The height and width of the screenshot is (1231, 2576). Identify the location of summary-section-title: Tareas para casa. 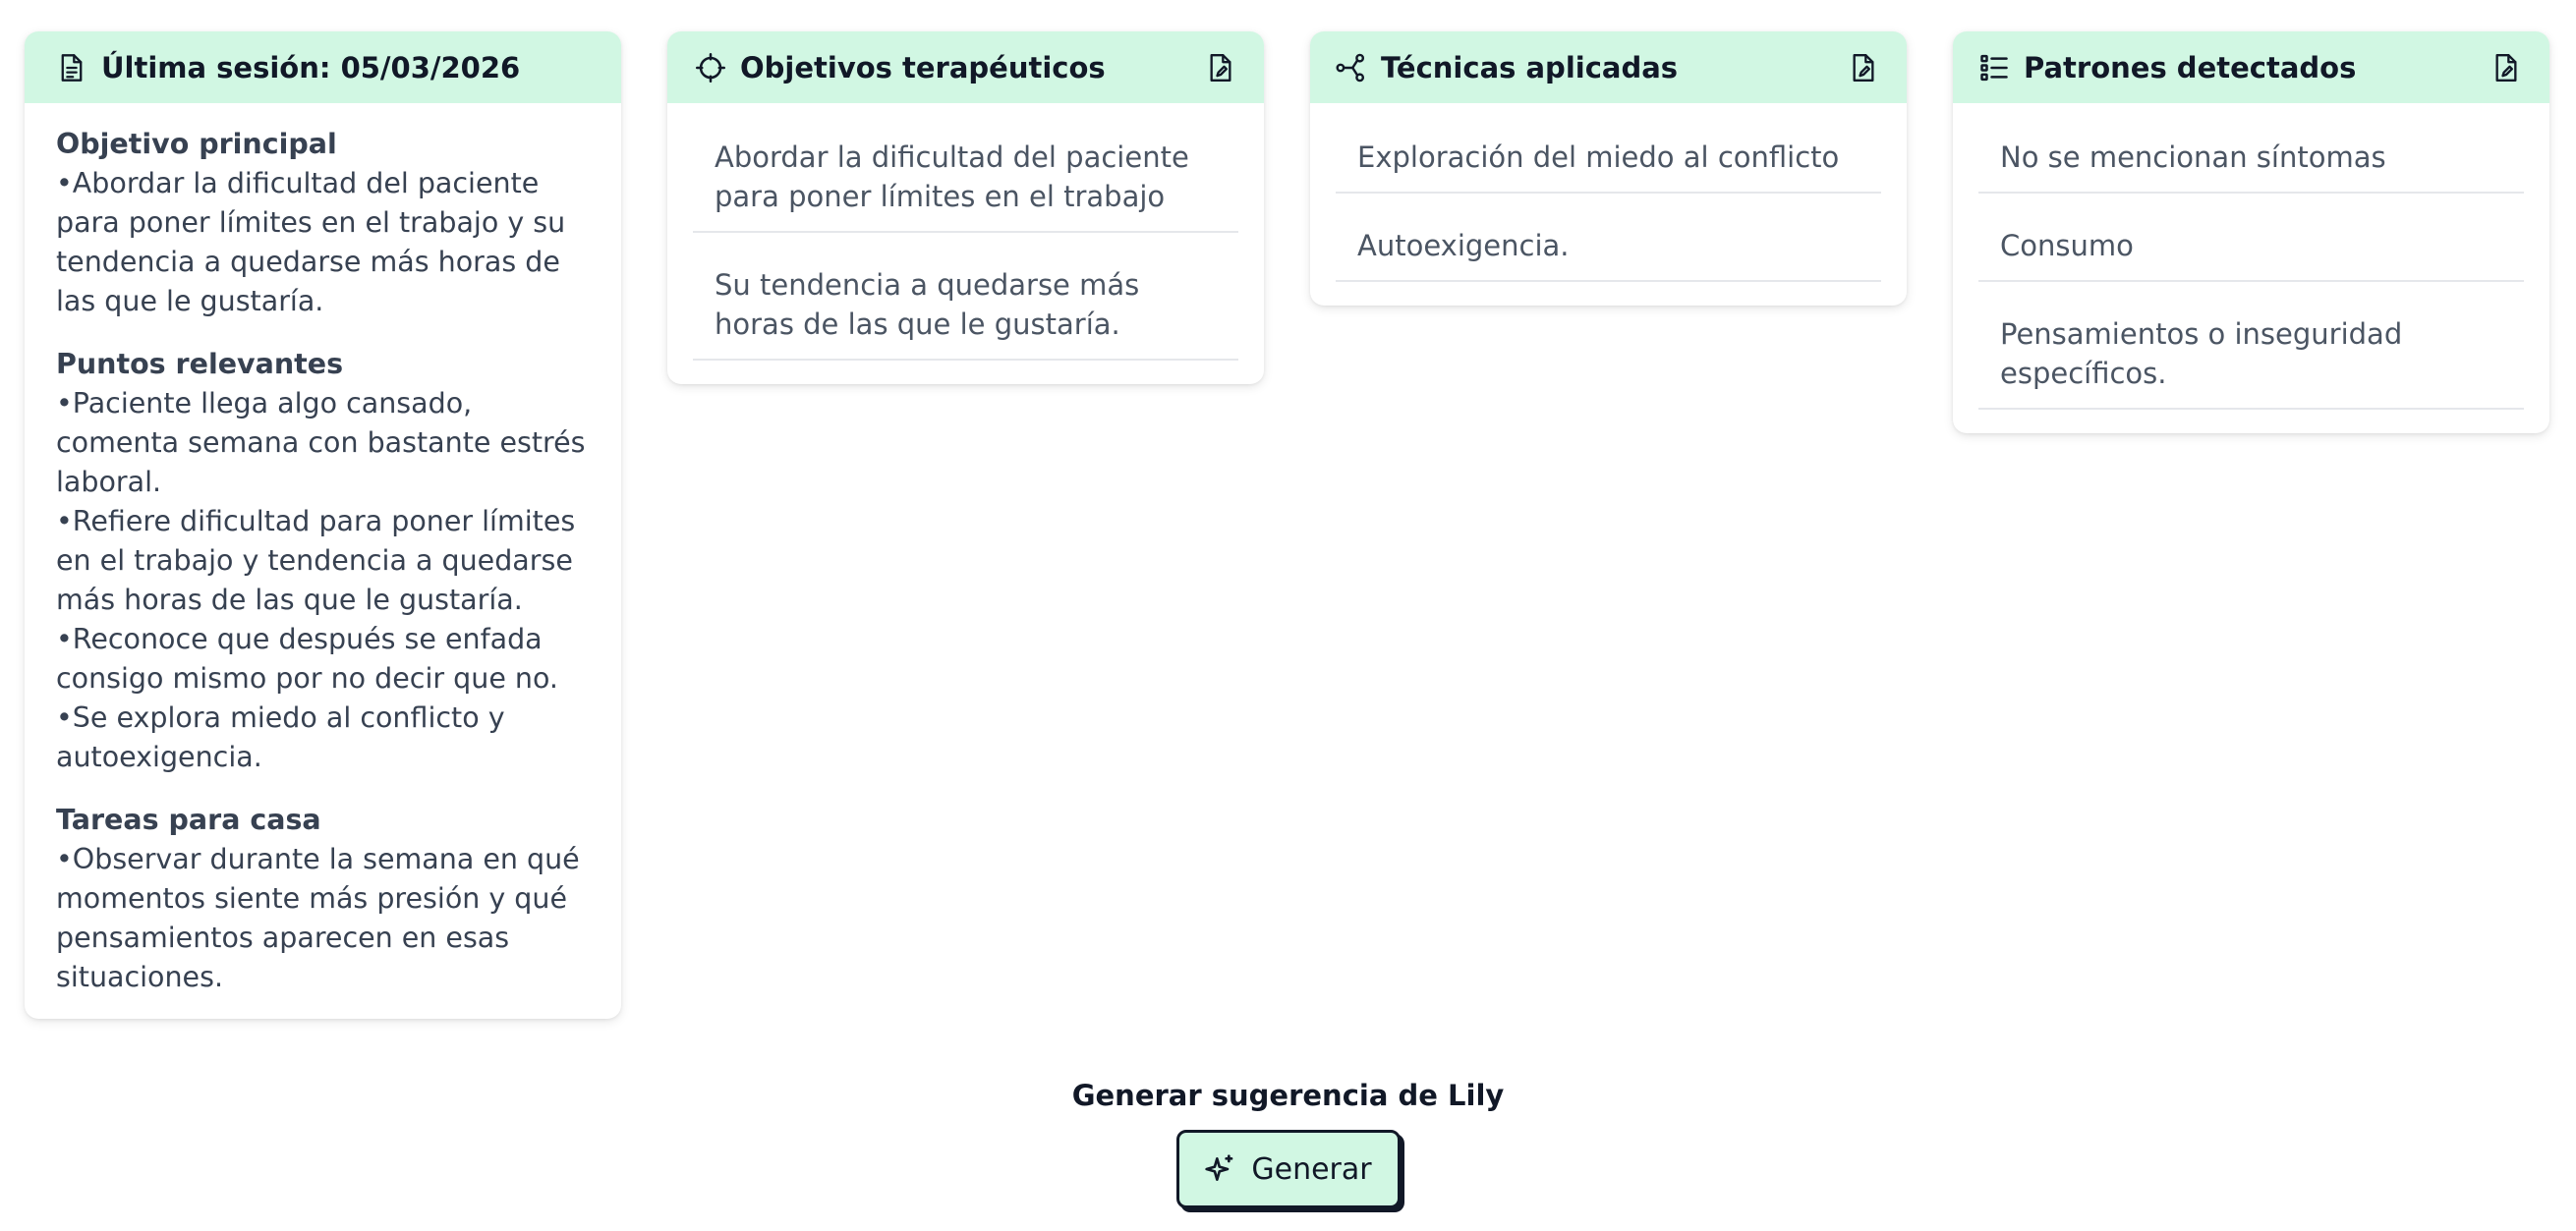
(188, 820).